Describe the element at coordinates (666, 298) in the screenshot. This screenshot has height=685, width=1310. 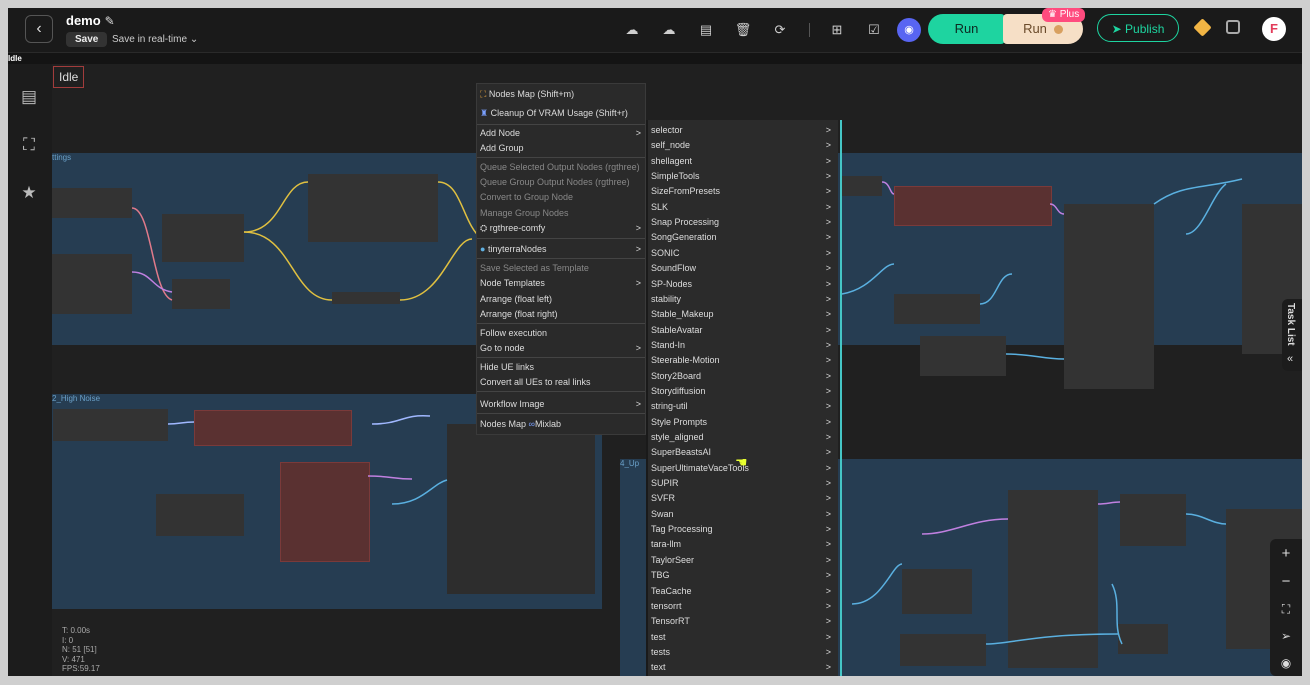
I see `submenu-item-label: stability` at that location.